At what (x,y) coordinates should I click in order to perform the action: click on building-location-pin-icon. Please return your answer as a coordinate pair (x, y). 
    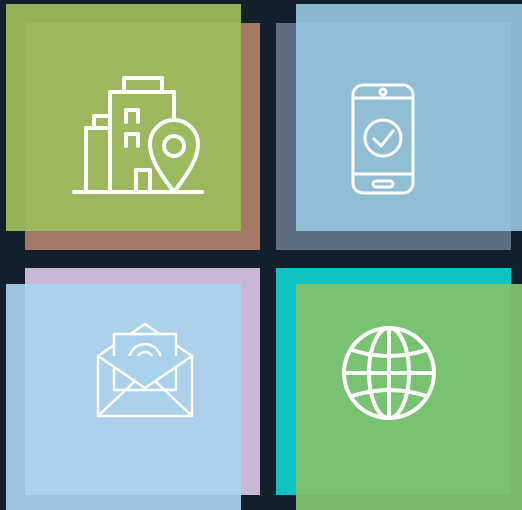
    Looking at the image, I should click on (138, 135).